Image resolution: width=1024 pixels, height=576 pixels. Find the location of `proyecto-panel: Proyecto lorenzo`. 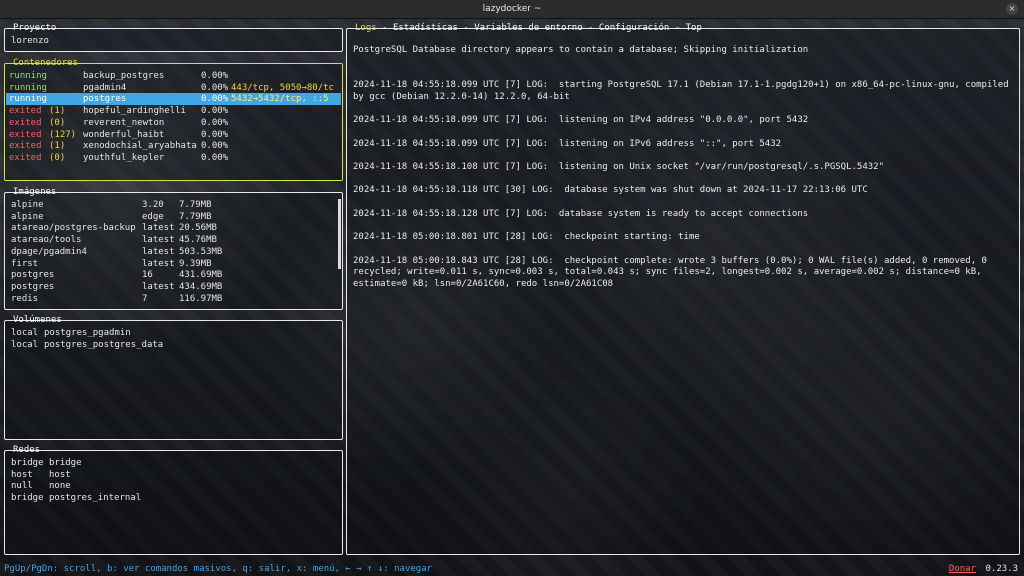

proyecto-panel: Proyecto lorenzo is located at coordinates (173, 37).